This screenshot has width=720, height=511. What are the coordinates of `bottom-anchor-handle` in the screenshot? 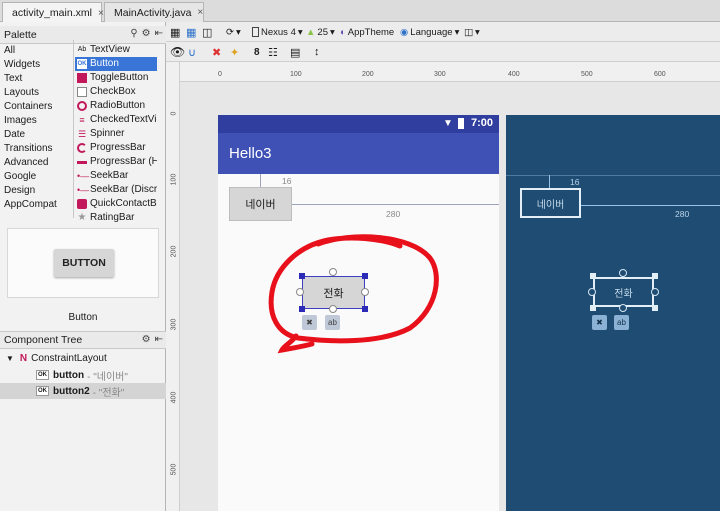 It's located at (623, 308).